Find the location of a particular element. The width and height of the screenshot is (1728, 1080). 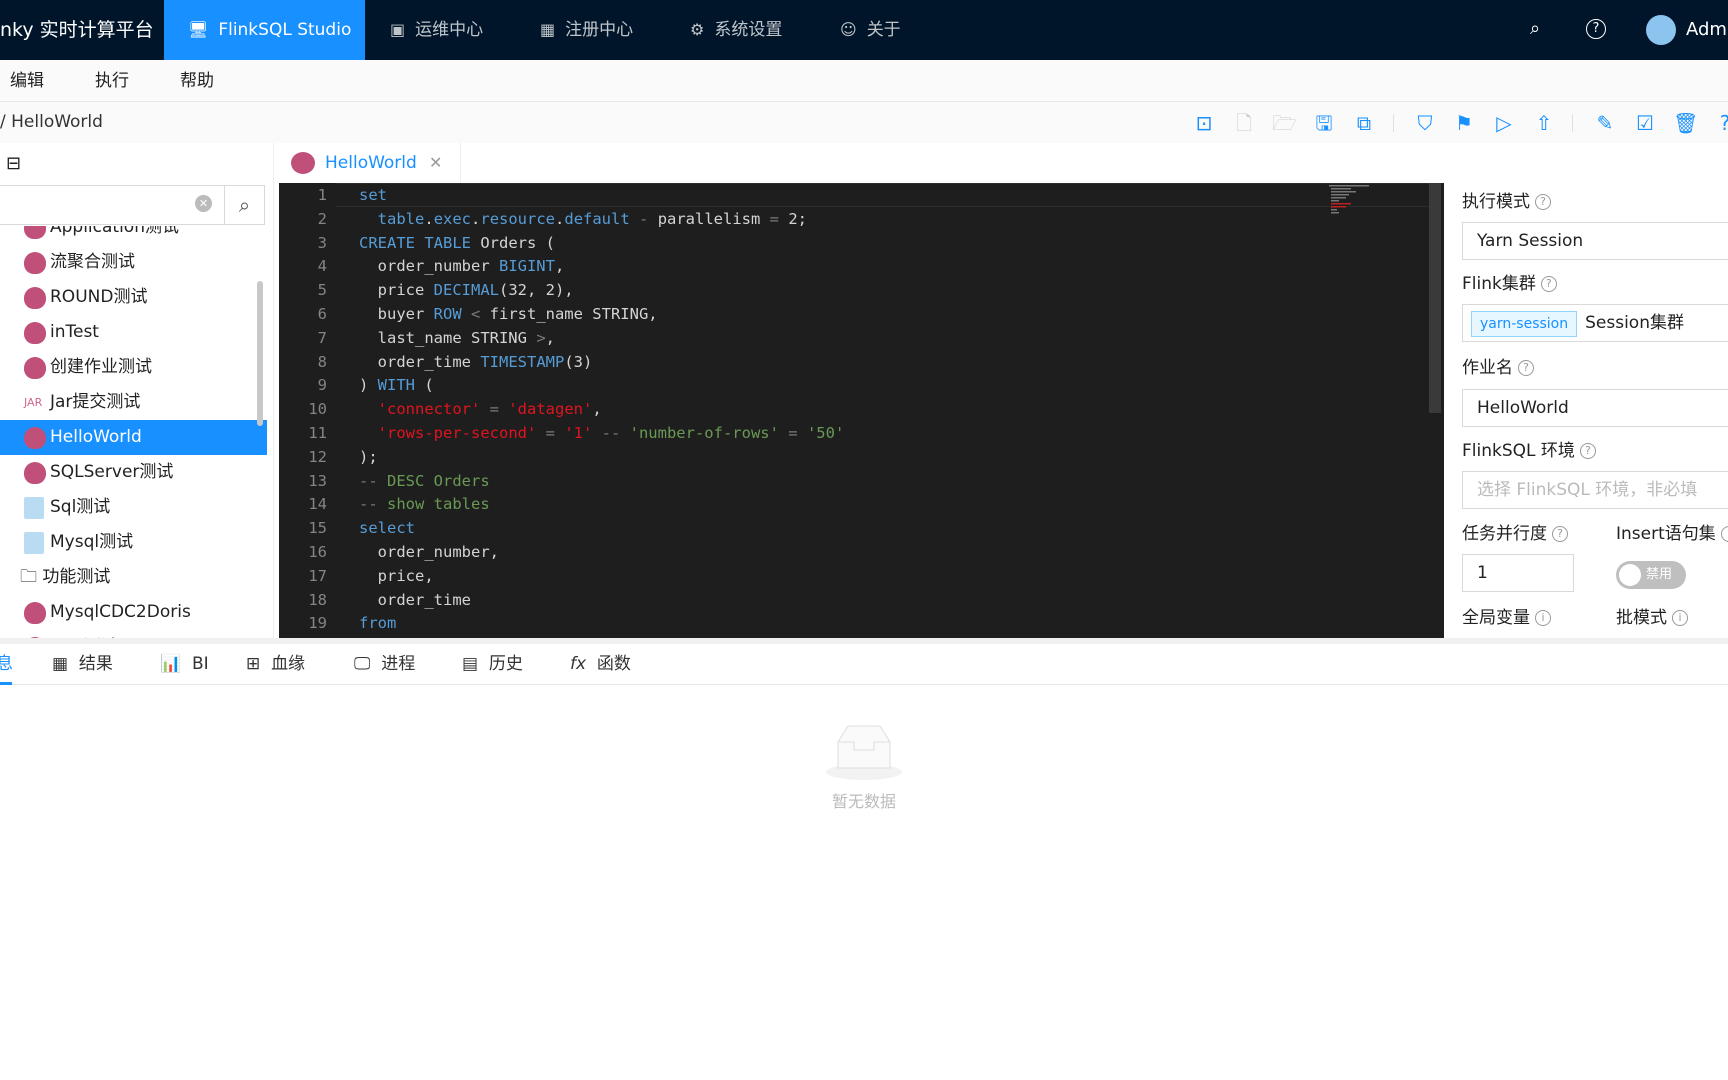

editor-scrollbar is located at coordinates (1435, 298).